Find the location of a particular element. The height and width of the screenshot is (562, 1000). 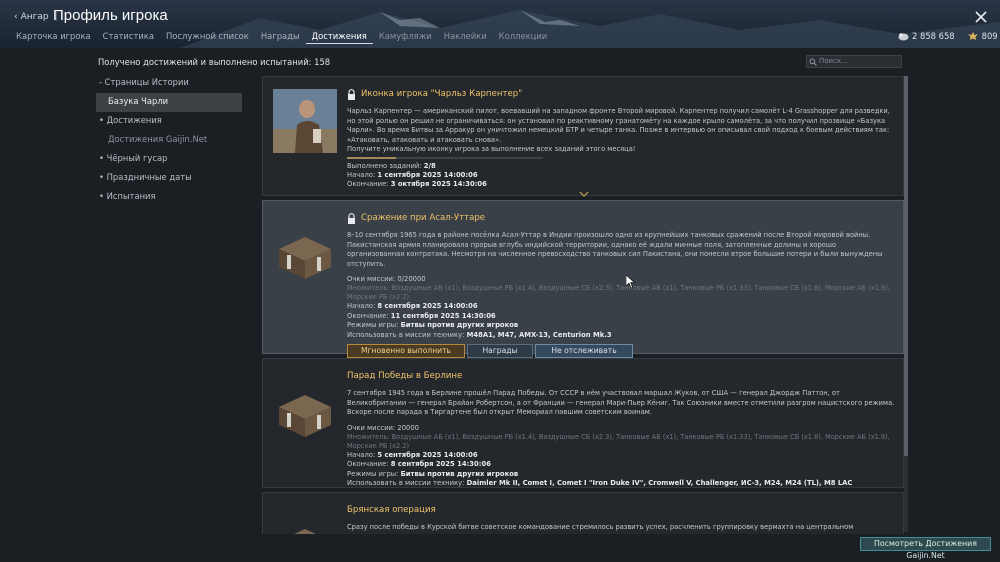

tab-player-card: Карточка игрока is located at coordinates (48, 37).